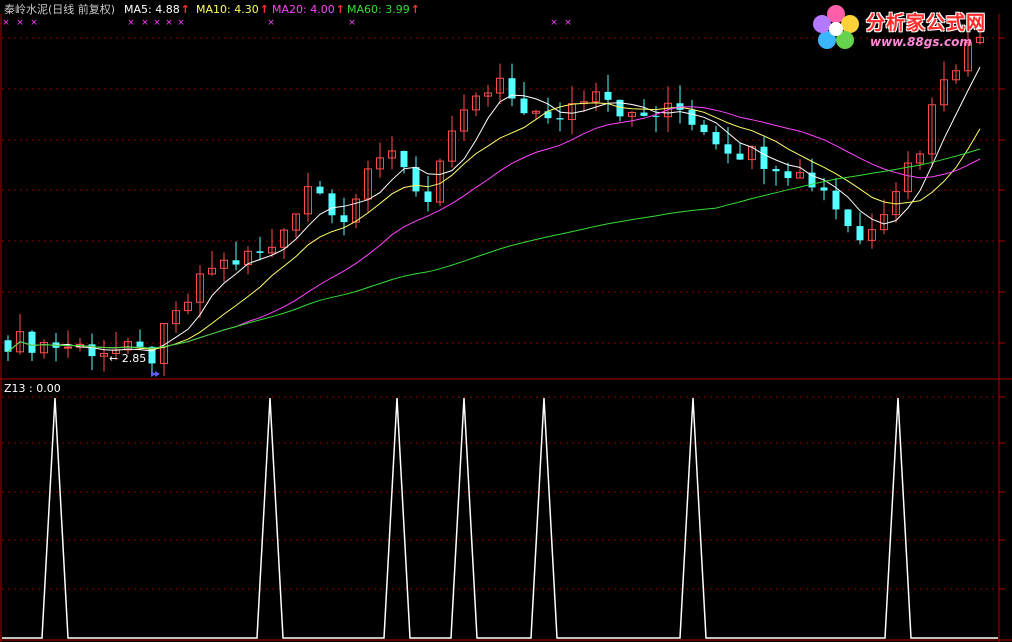 The height and width of the screenshot is (642, 1012). I want to click on ma10-label: MA10: 4.30, so click(227, 9).